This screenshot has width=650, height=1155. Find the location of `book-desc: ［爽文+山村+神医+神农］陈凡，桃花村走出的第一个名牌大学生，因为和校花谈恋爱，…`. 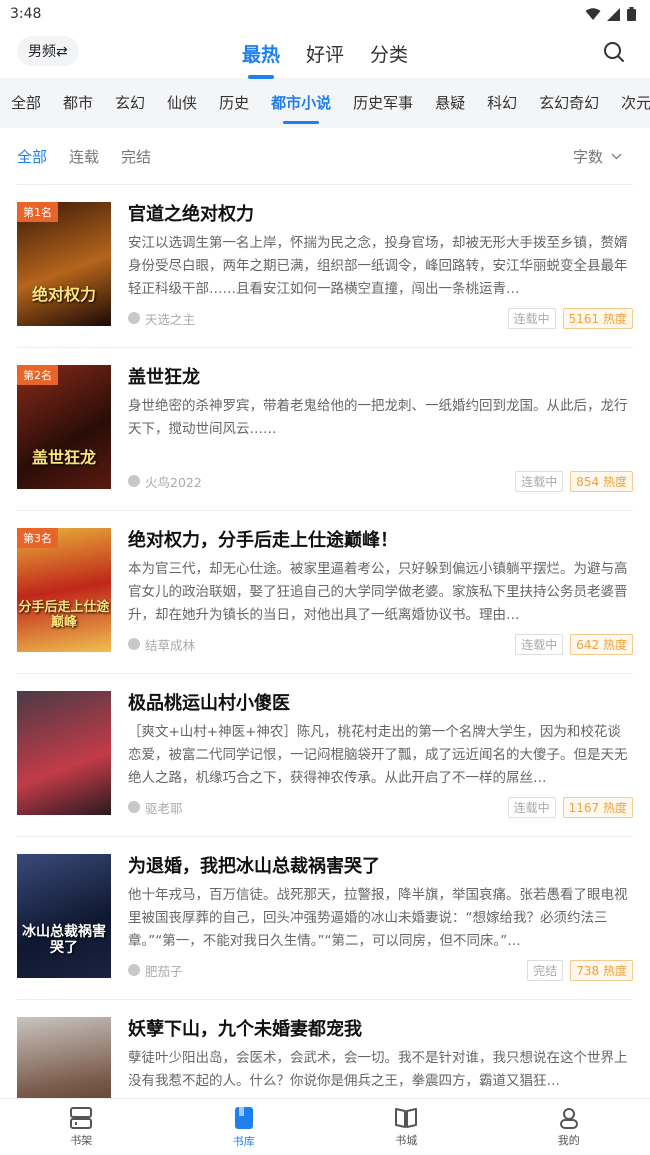

book-desc: ［爽文+山村+神医+神农］陈凡，桃花村走出的第一个名牌大学生，因为和校花谈恋爱，… is located at coordinates (378, 755).